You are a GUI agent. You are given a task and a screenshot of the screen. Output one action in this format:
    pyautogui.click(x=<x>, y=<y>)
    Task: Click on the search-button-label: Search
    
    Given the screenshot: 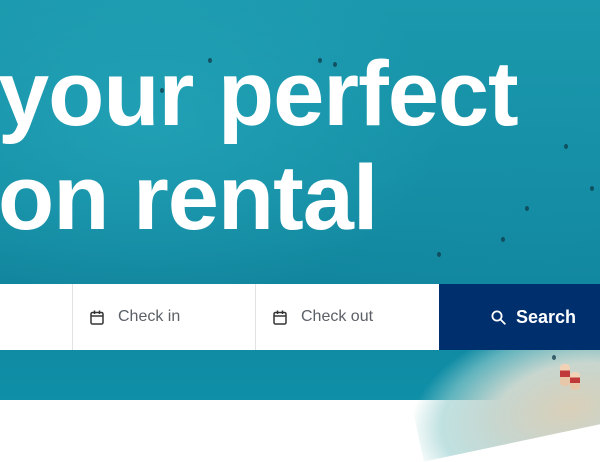 What is the action you would take?
    pyautogui.click(x=546, y=316)
    